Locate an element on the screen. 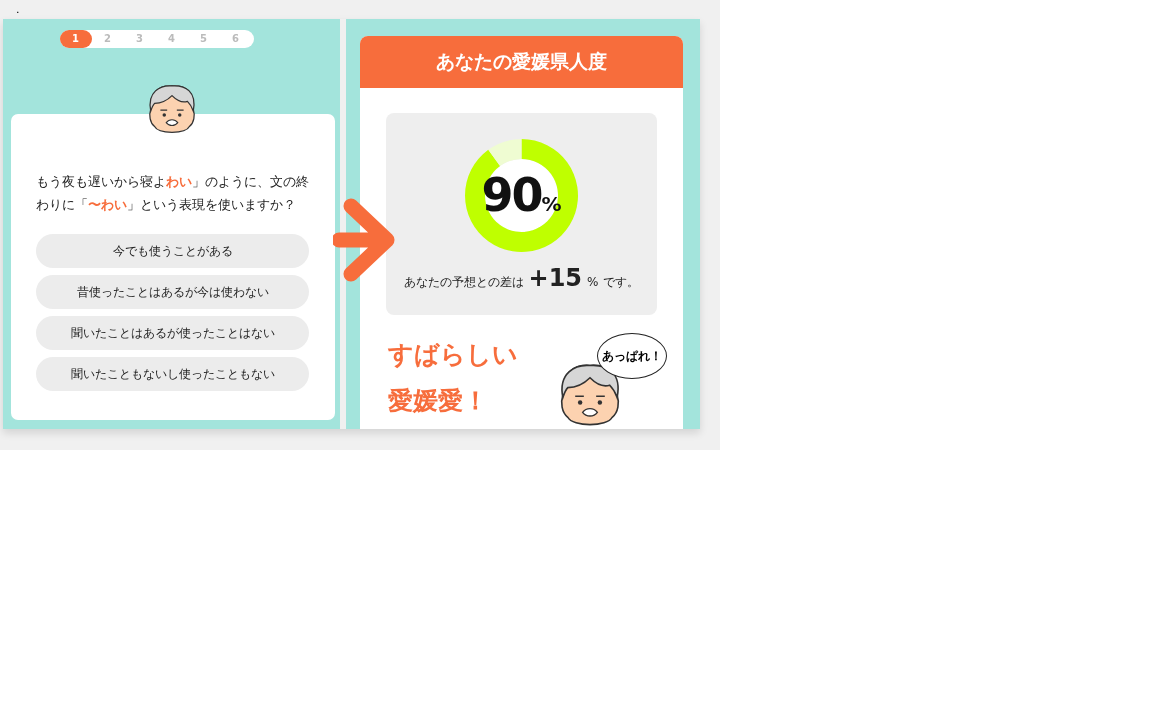  step-indicator: 5 is located at coordinates (203, 39).